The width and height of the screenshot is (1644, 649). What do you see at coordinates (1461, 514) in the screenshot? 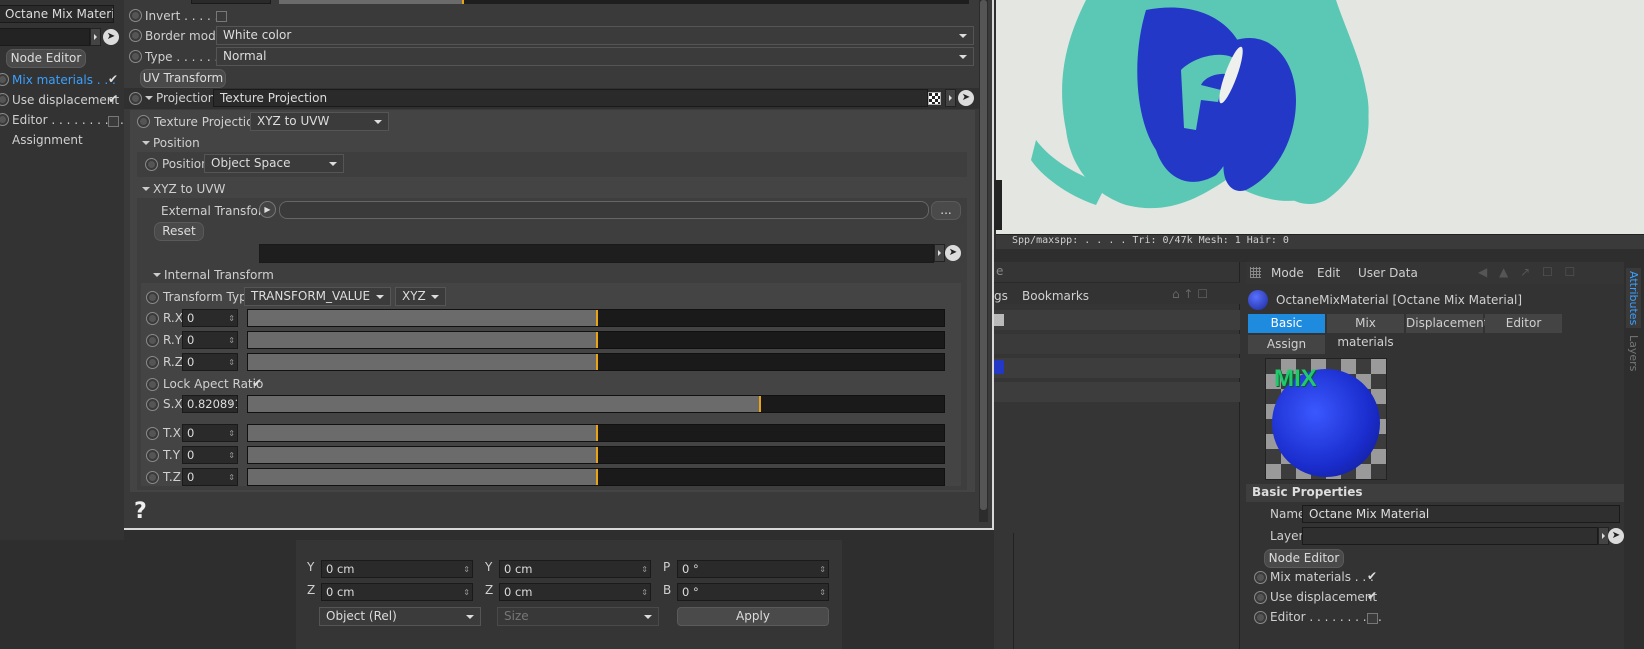
I see `name-field: Octane Mix Material` at bounding box center [1461, 514].